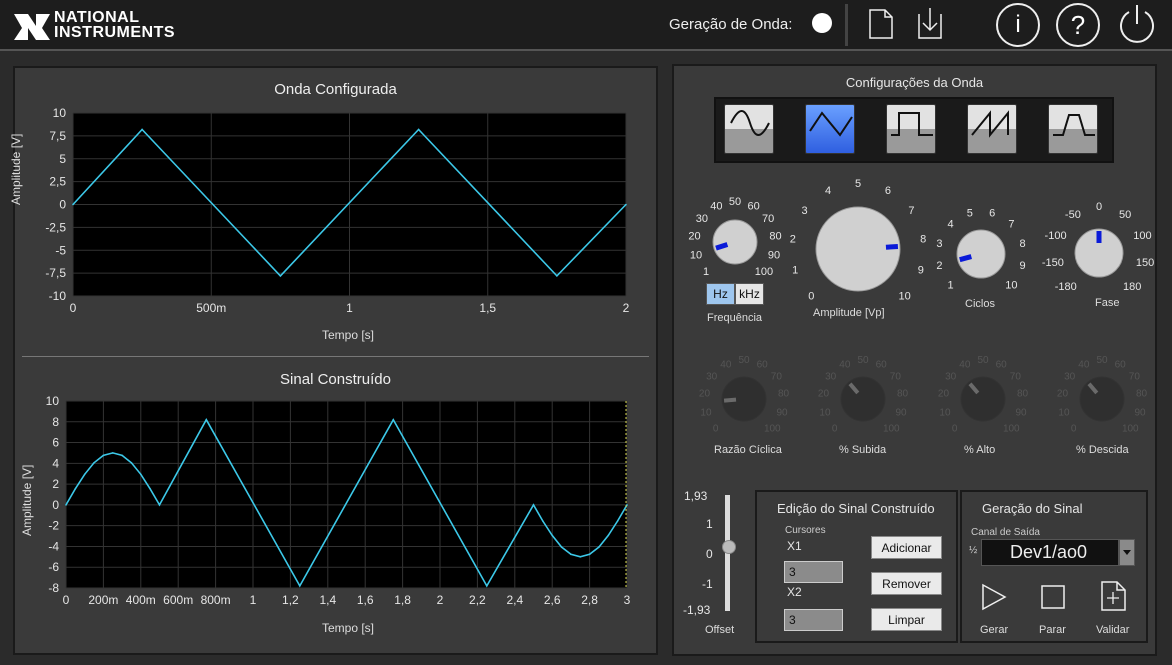  I want to click on validate-file-icon, so click(1114, 596).